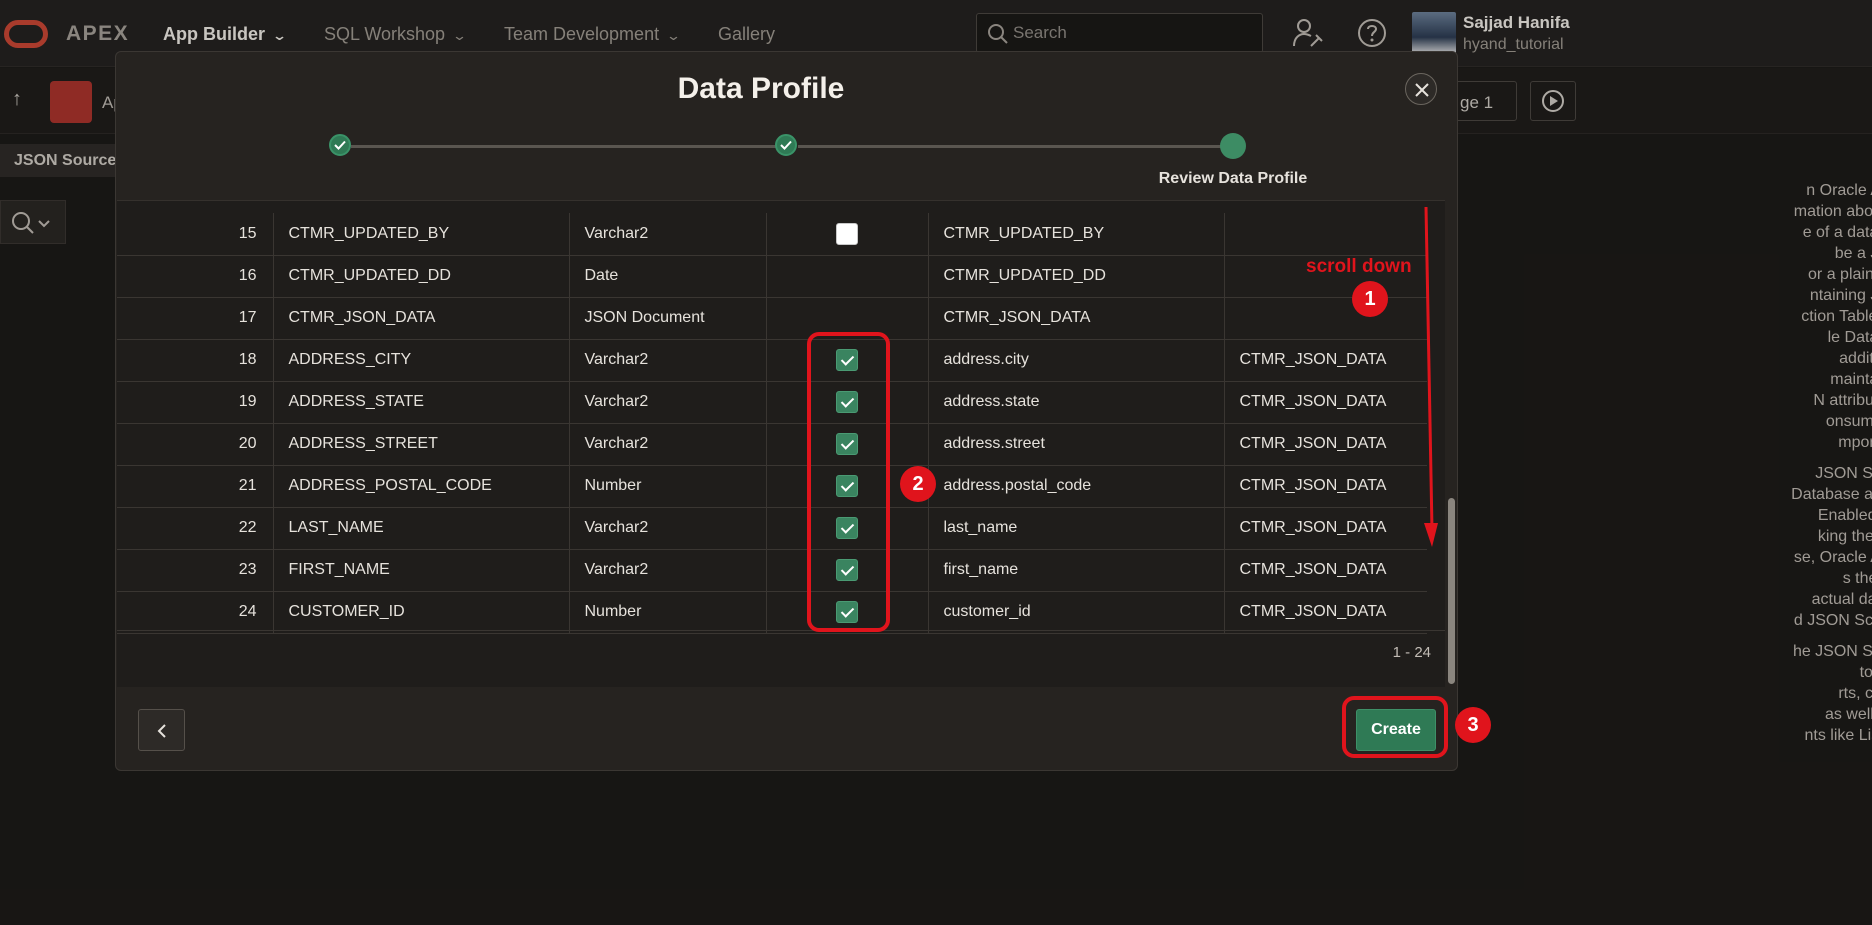 The height and width of the screenshot is (925, 1872). I want to click on row-number-cell: 15, so click(195, 234).